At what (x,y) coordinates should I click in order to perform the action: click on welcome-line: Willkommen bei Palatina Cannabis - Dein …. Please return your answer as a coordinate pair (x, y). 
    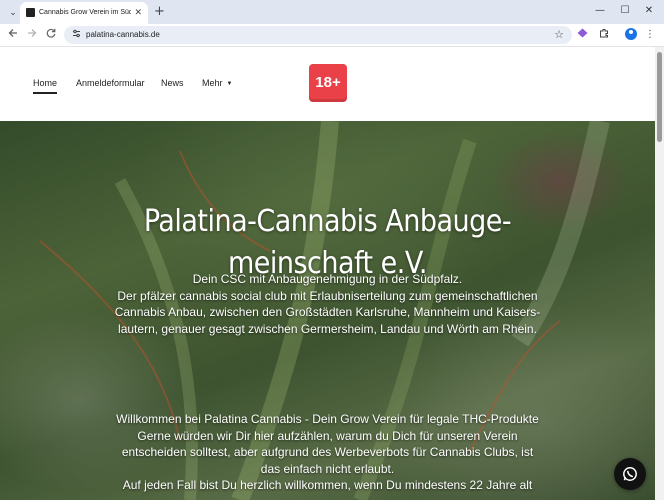
    Looking at the image, I should click on (327, 419).